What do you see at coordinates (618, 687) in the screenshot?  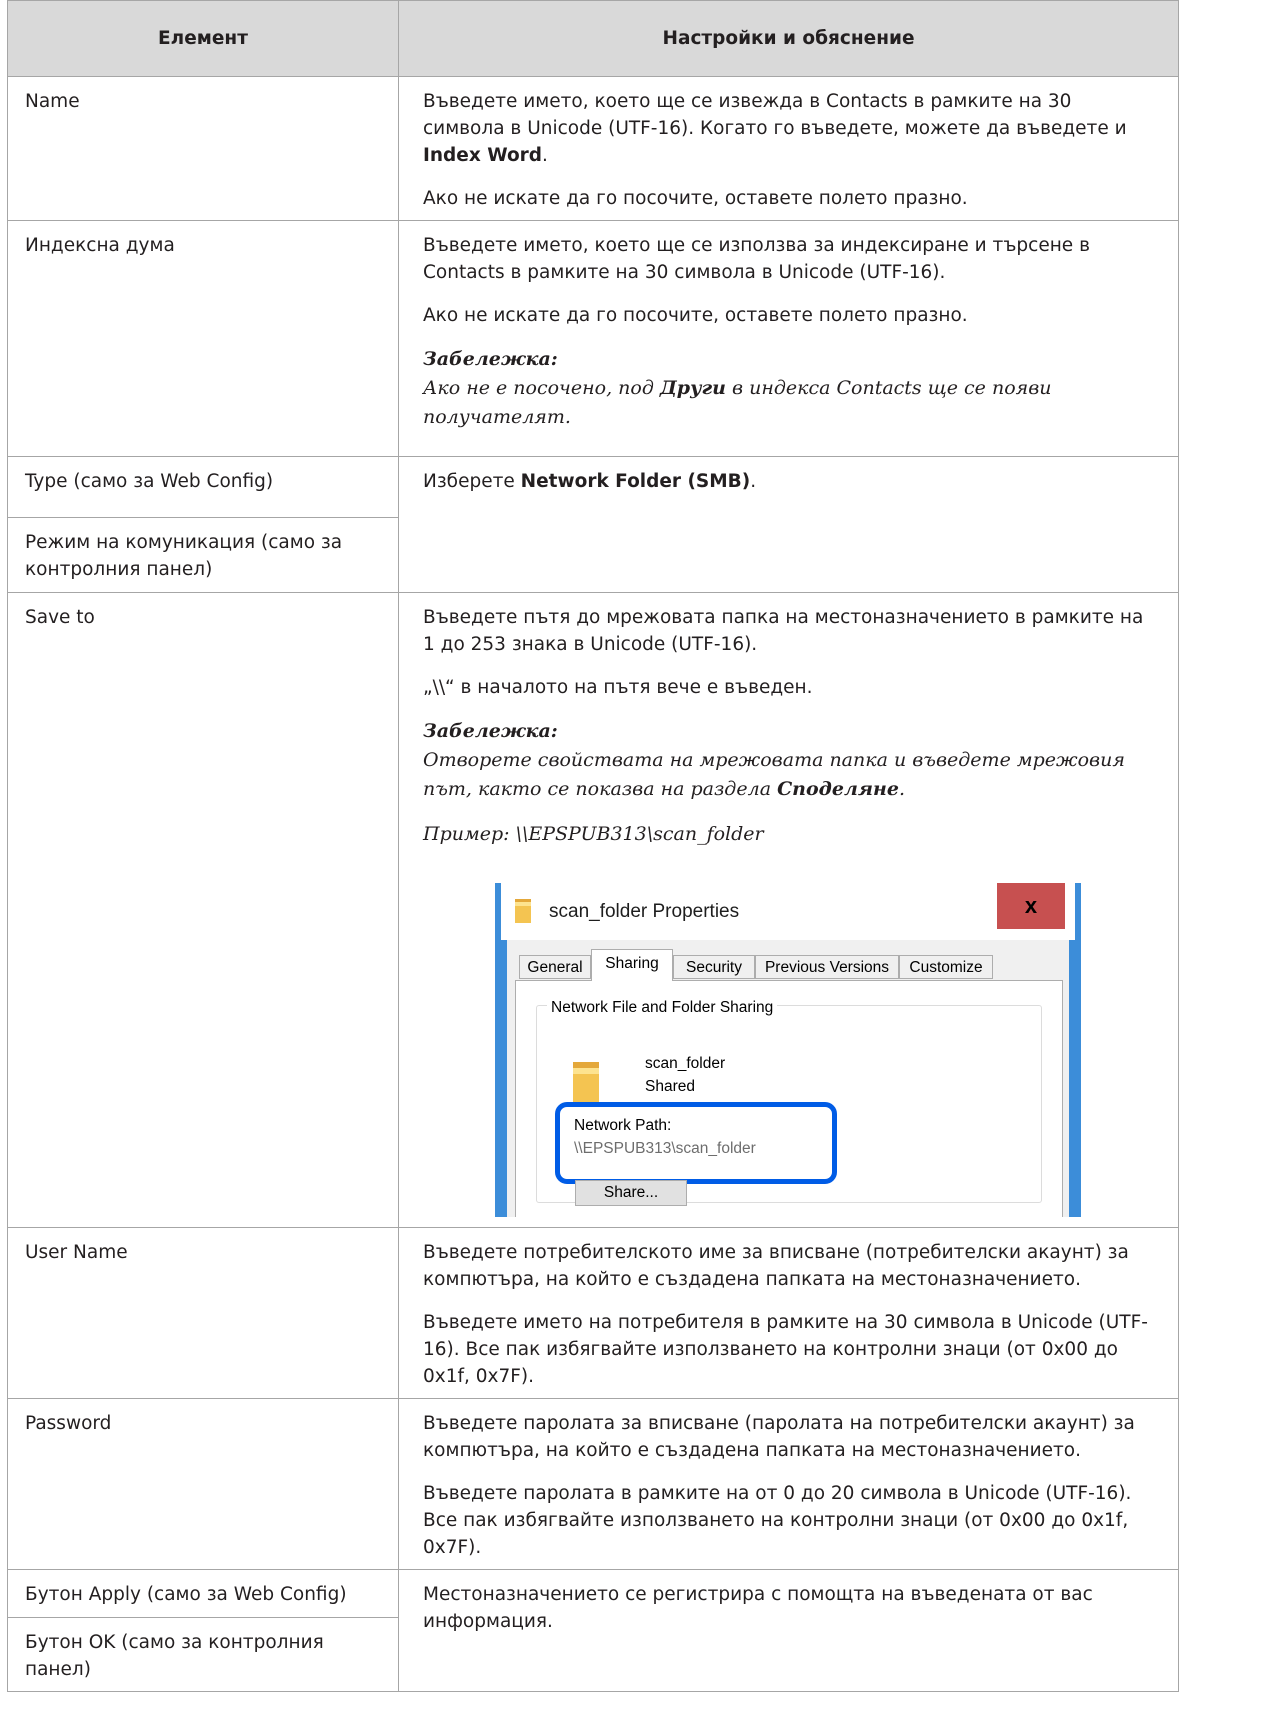 I see `paragraph: „\\“ в началото на пътя вече е въведен.` at bounding box center [618, 687].